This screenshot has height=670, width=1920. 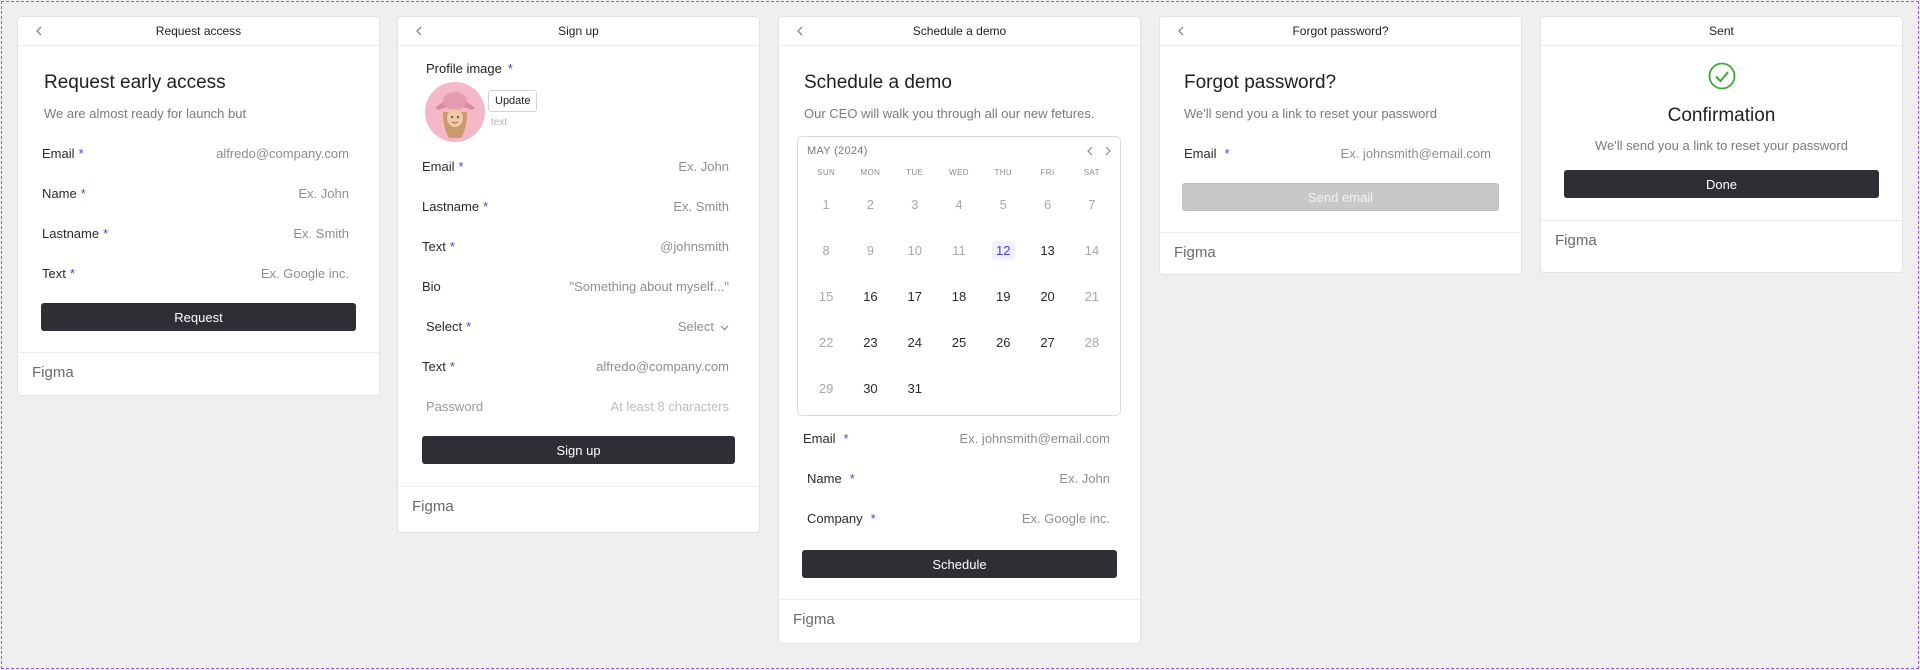 I want to click on calendar-day: 31, so click(x=915, y=388).